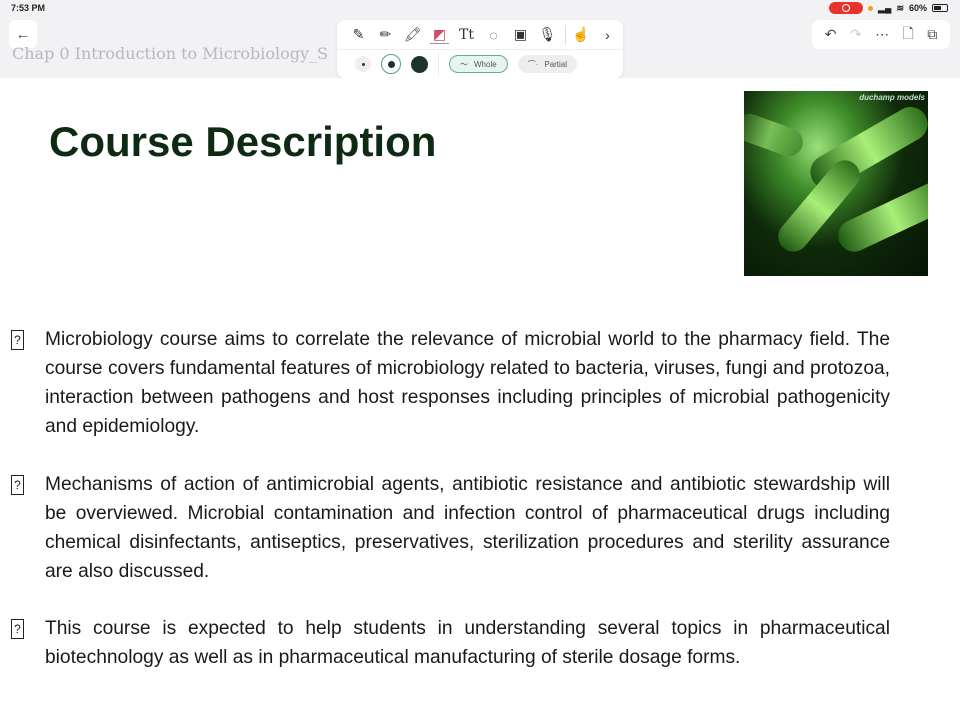 Image resolution: width=960 pixels, height=720 pixels. I want to click on wifi-icon: ≋, so click(900, 7).